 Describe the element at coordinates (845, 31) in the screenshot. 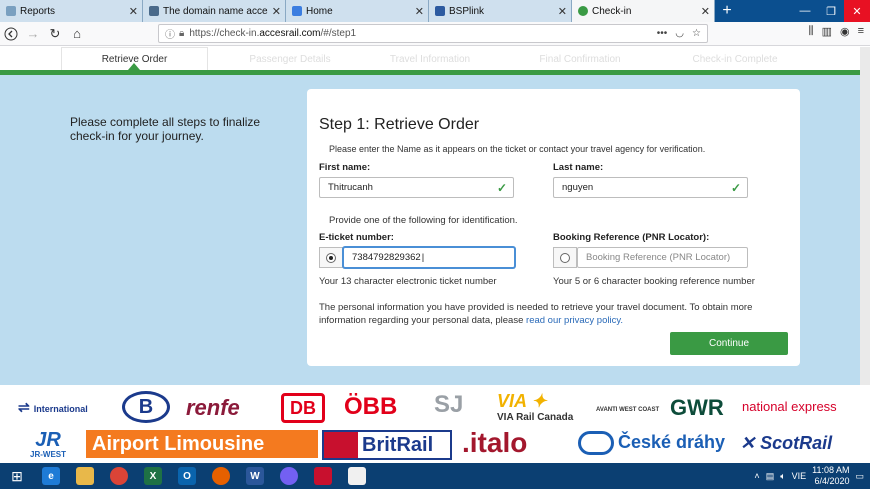

I see `account-icon: ◉` at that location.